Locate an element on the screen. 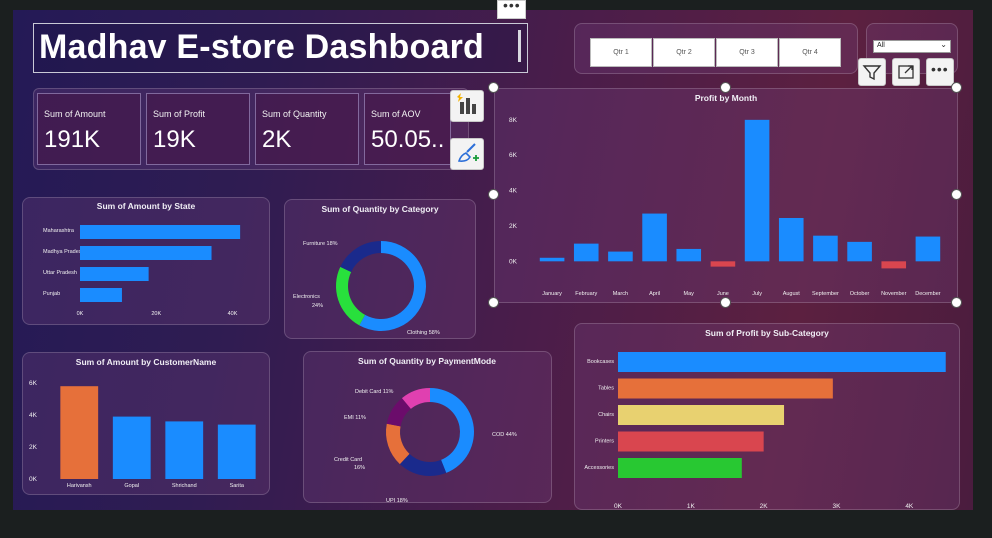 Image resolution: width=992 pixels, height=538 pixels. resize-handle-tl is located at coordinates (493, 87).